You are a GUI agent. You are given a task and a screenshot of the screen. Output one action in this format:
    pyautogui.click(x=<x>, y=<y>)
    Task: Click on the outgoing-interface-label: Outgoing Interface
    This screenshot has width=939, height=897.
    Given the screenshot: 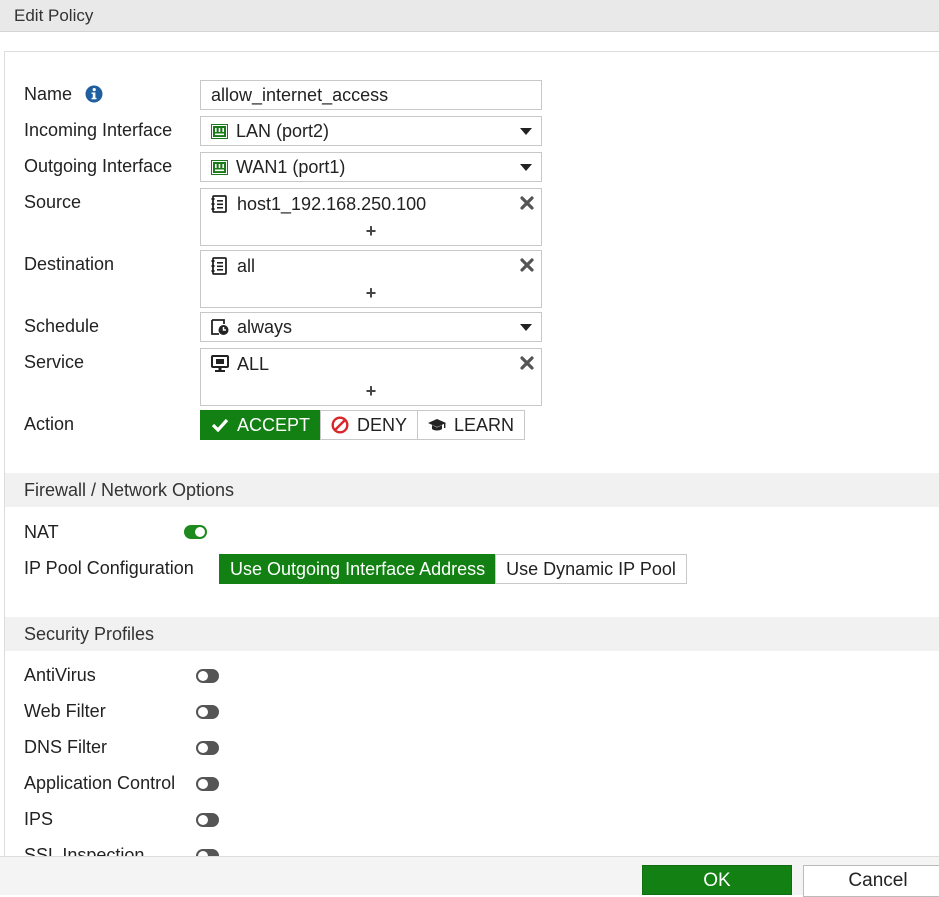 What is the action you would take?
    pyautogui.click(x=98, y=166)
    